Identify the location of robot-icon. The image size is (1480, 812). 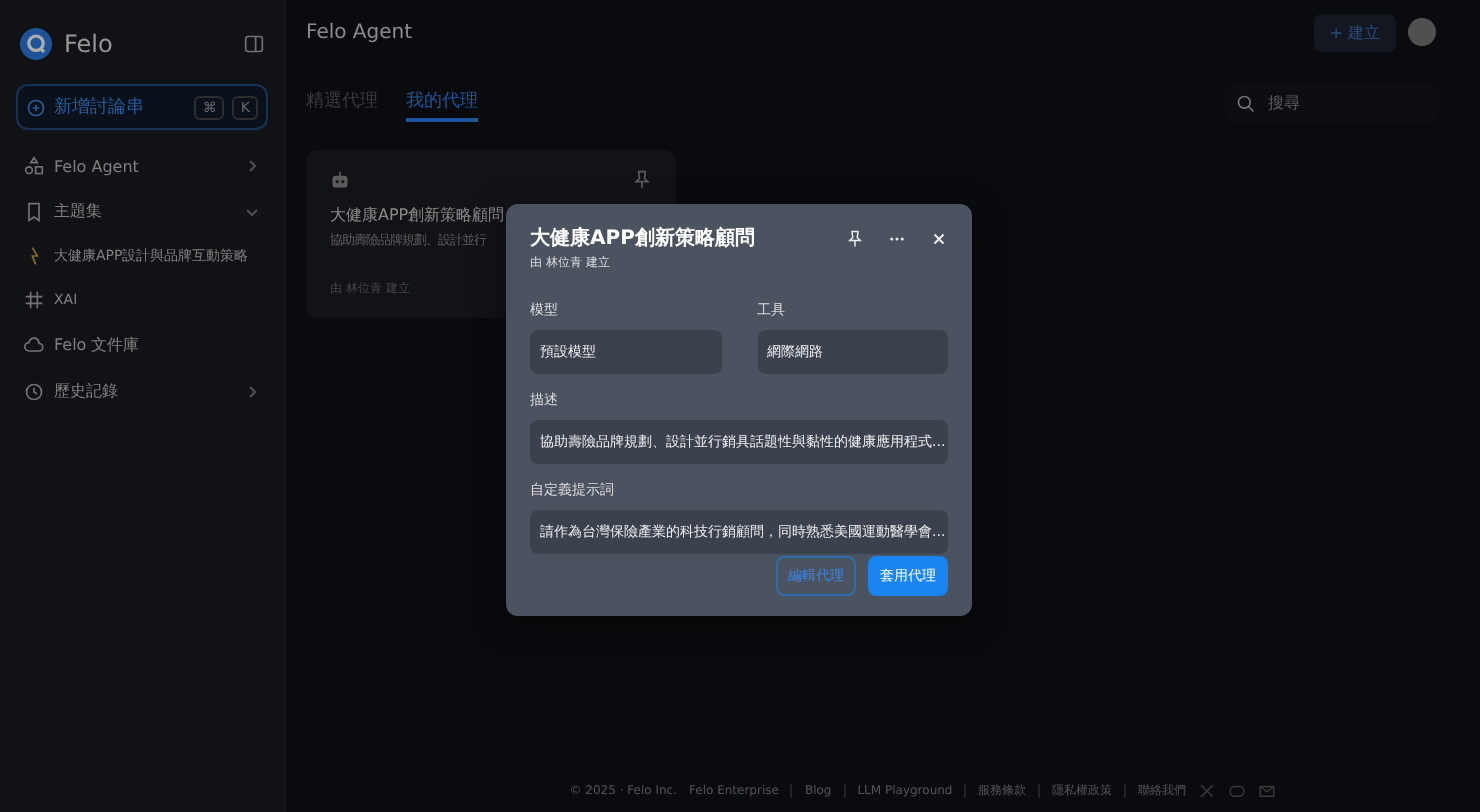
(340, 180).